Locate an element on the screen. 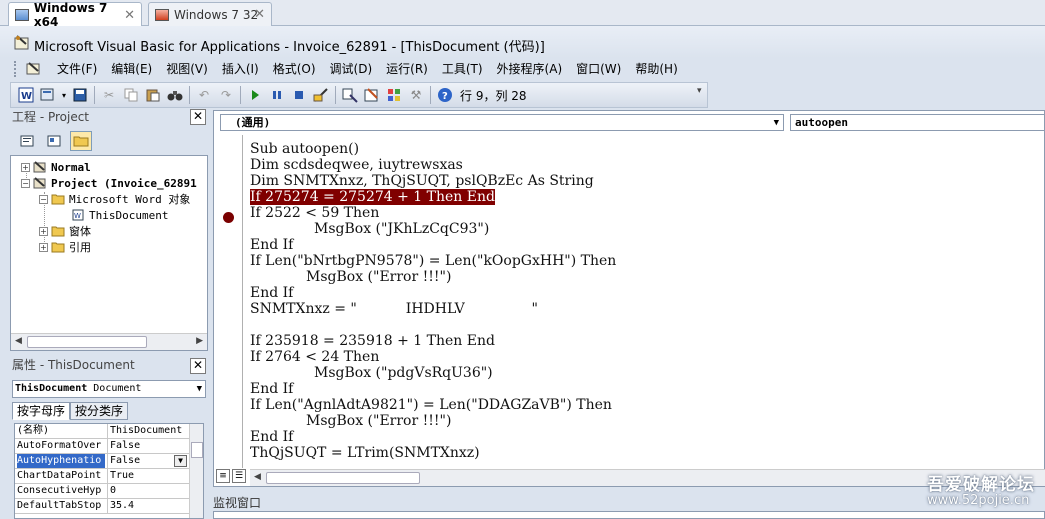  object-browser-icon is located at coordinates (394, 95).